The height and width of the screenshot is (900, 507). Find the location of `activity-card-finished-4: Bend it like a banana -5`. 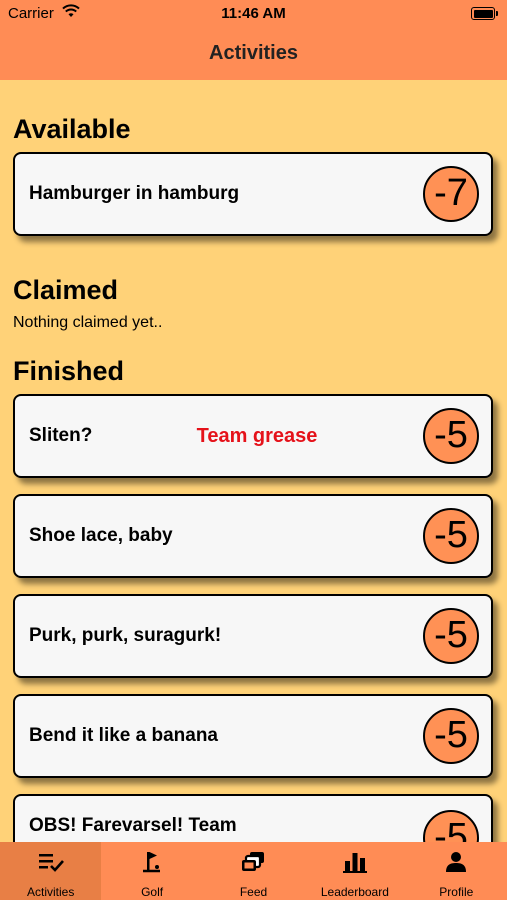

activity-card-finished-4: Bend it like a banana -5 is located at coordinates (253, 736).